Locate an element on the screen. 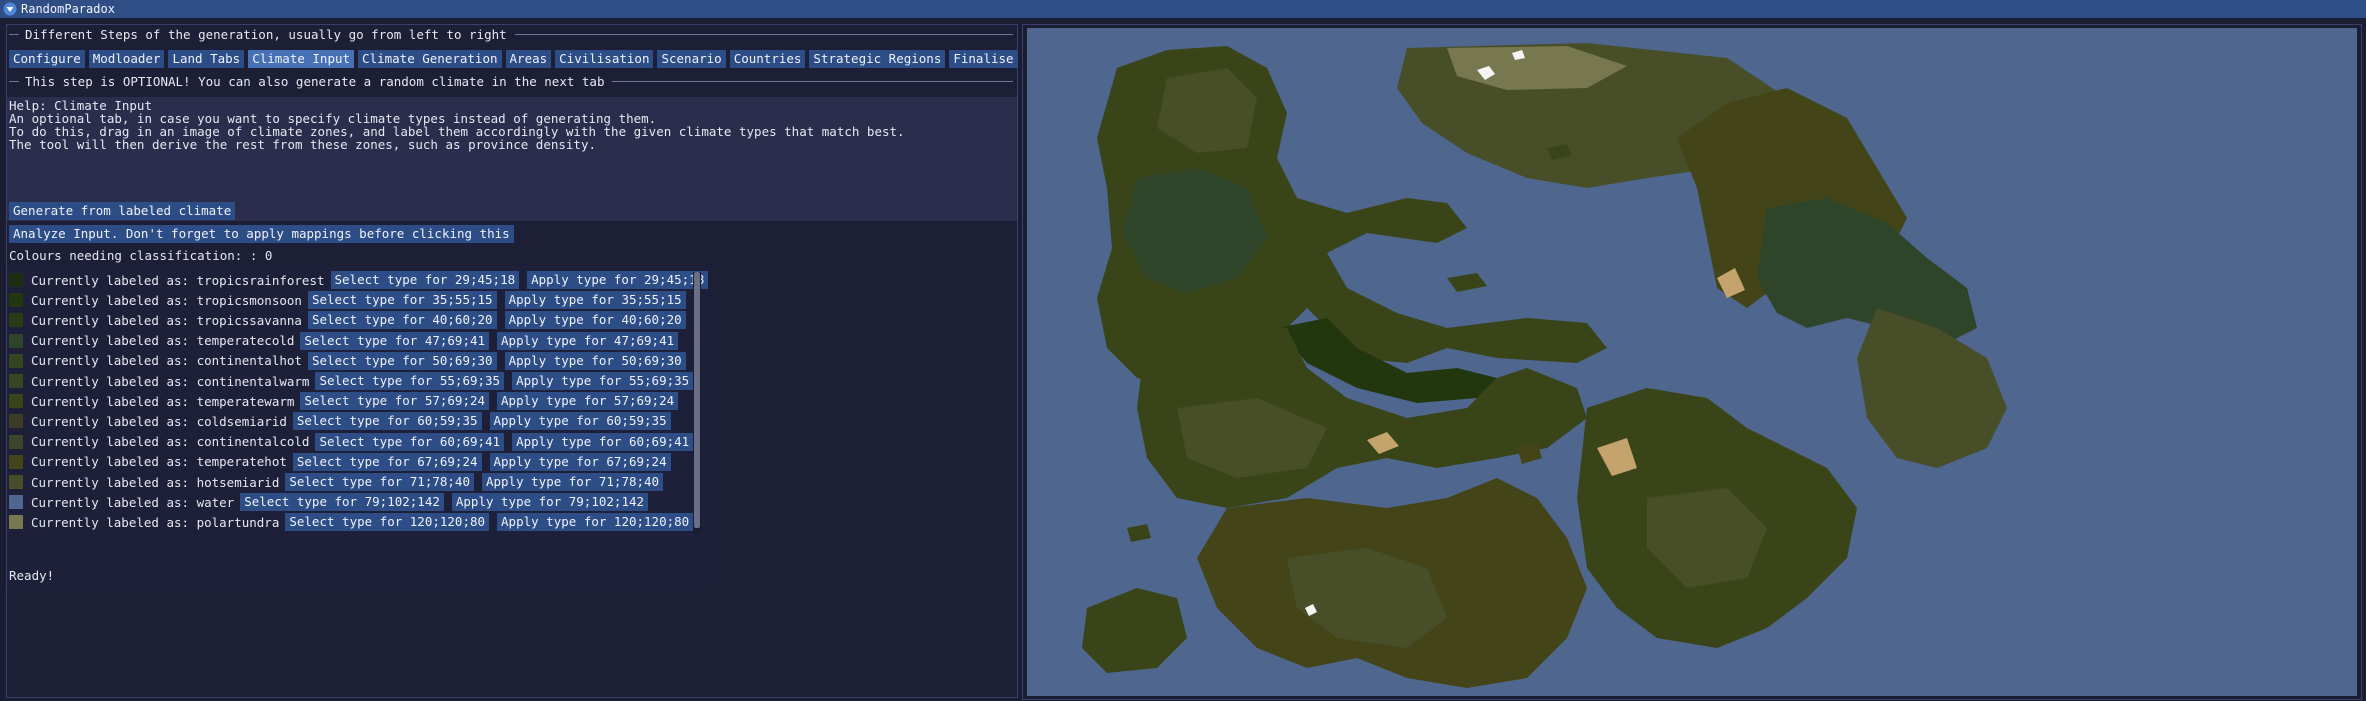  apply-type-button: Apply type for 29;45;18 is located at coordinates (618, 280).